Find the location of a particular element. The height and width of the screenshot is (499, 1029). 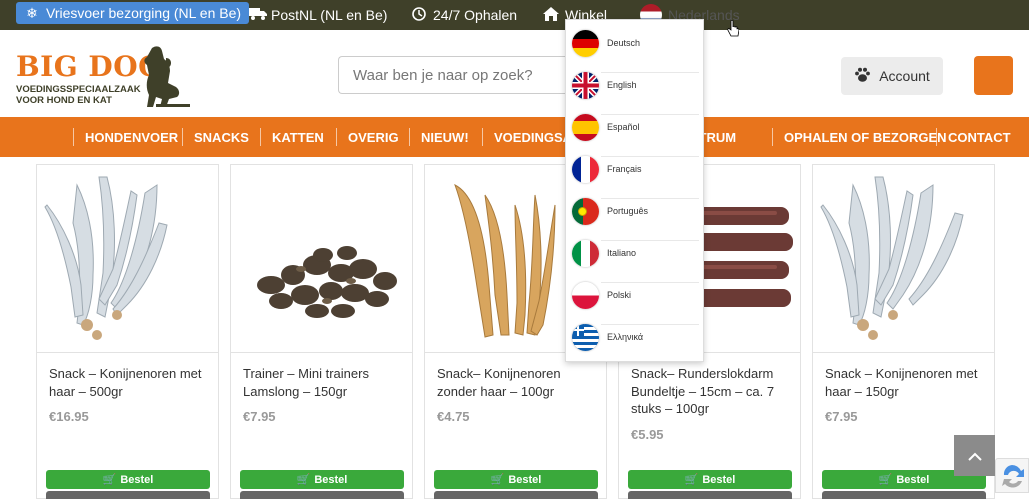

spain-flag-icon is located at coordinates (585, 127).